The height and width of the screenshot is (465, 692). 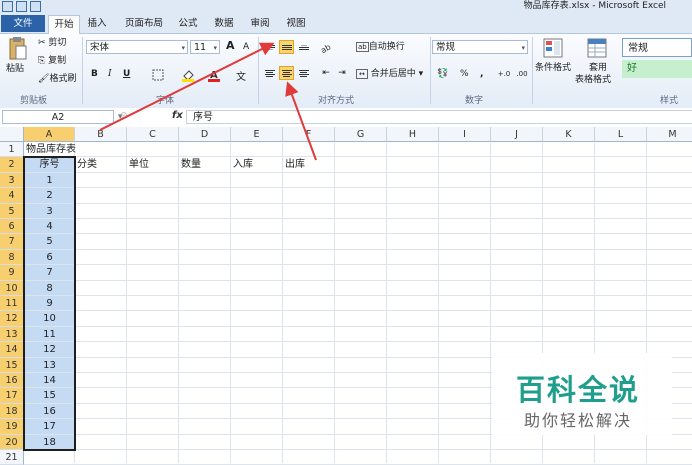 What do you see at coordinates (361, 134) in the screenshot?
I see `column-header-g: G` at bounding box center [361, 134].